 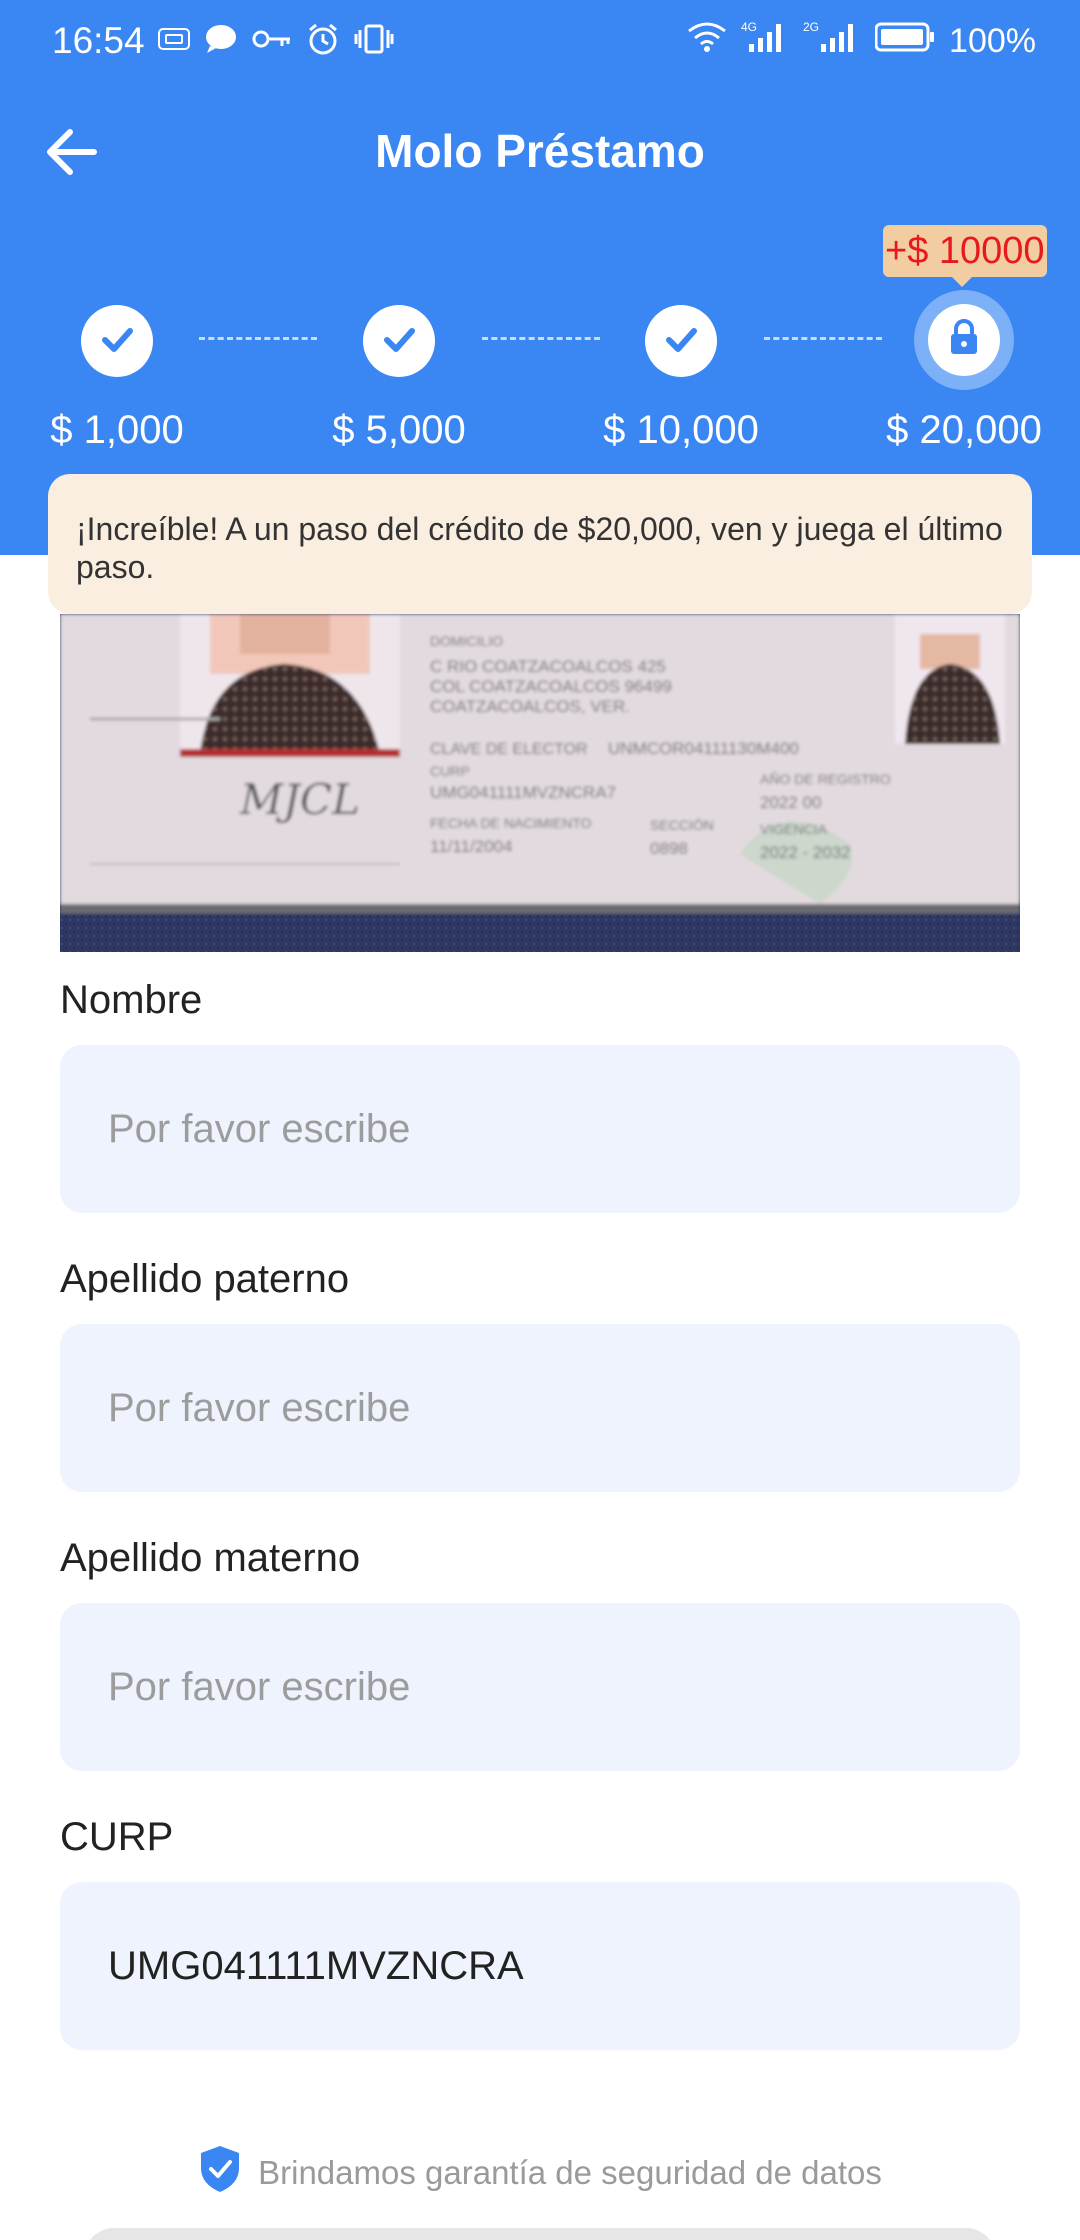 I want to click on id-address-3: COATZACOALCOS, VER., so click(x=530, y=706).